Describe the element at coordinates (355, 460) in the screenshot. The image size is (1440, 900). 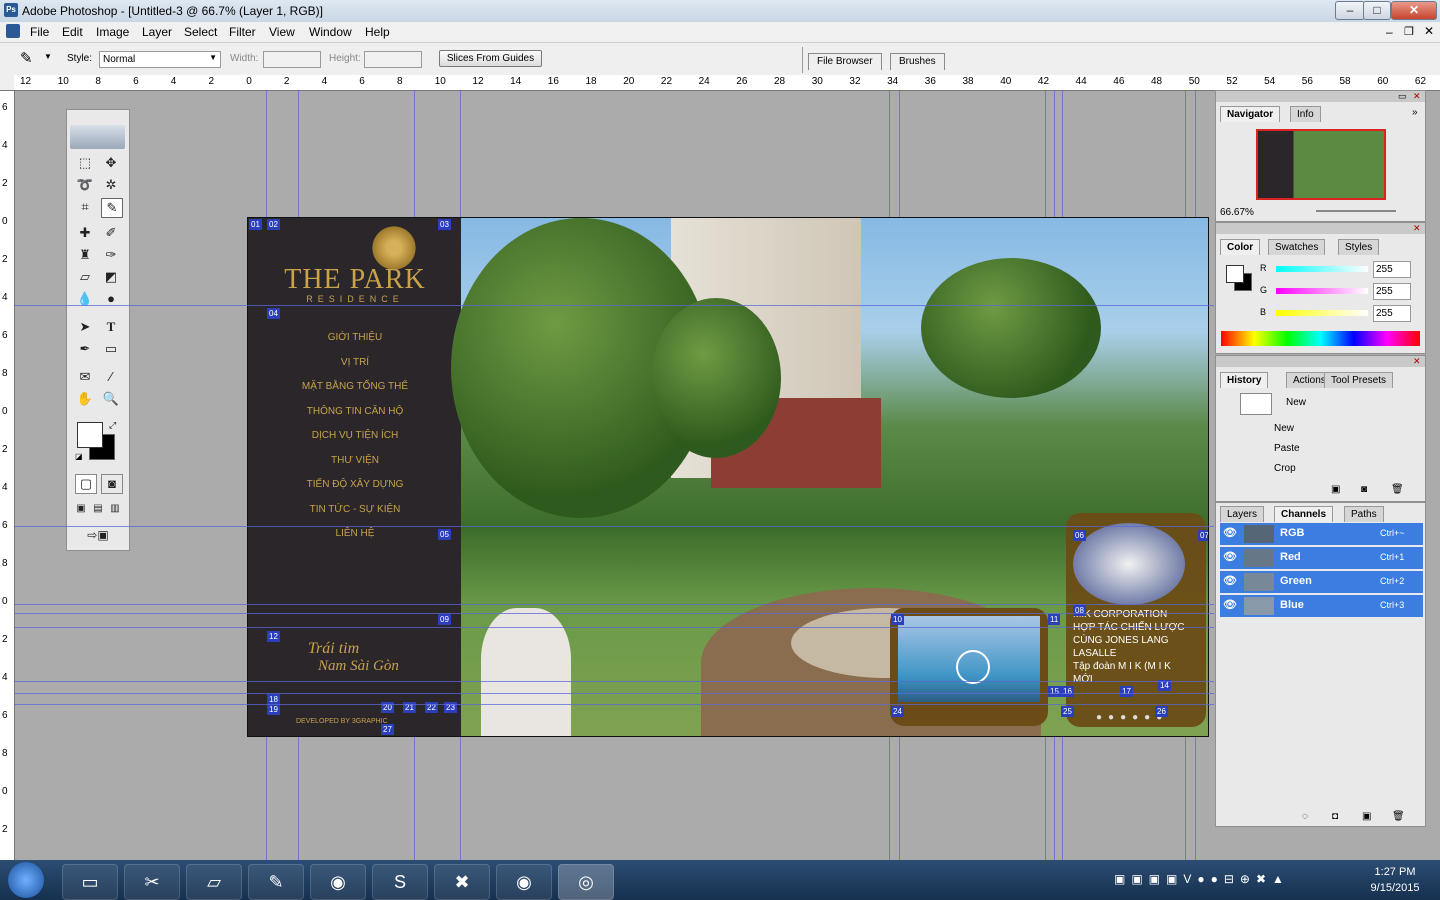
I see `nav-thu-vien: THƯ VIỆN` at that location.